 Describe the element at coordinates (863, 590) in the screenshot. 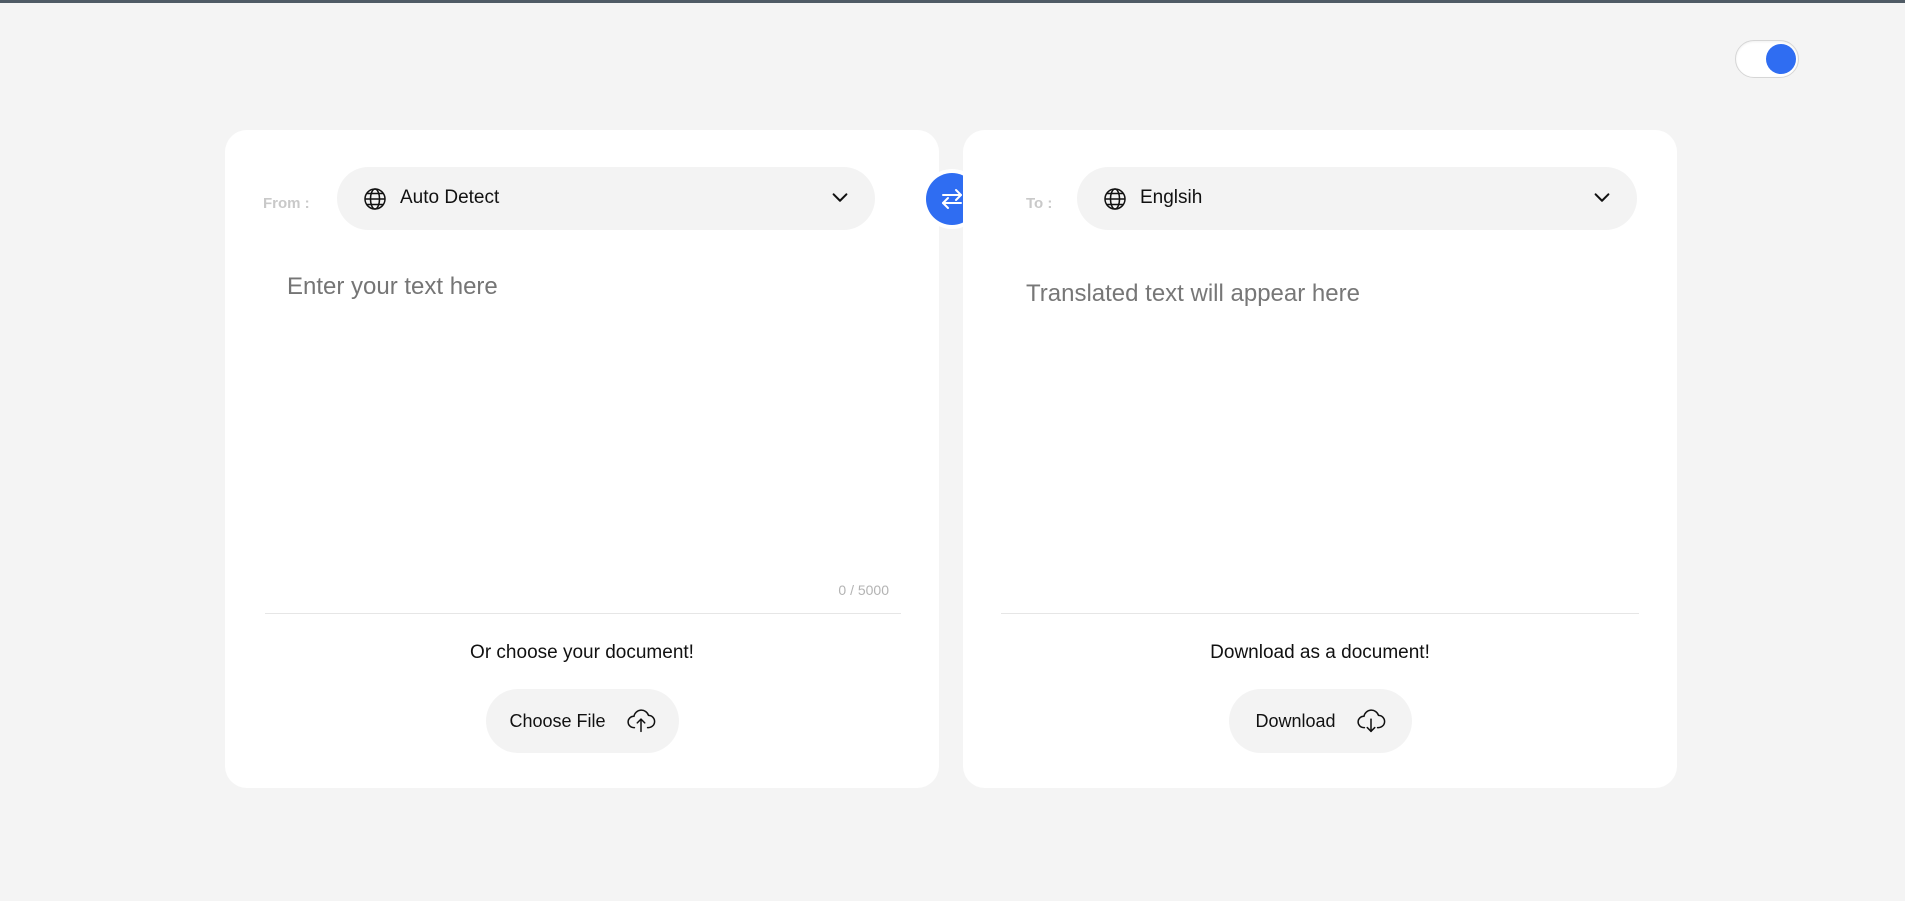

I see `character-counter: 0 / 5000` at that location.